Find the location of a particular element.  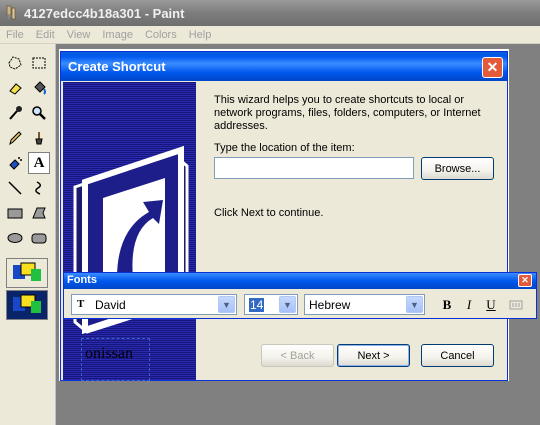

shortcut-arrow-icon is located at coordinates (131, 240).